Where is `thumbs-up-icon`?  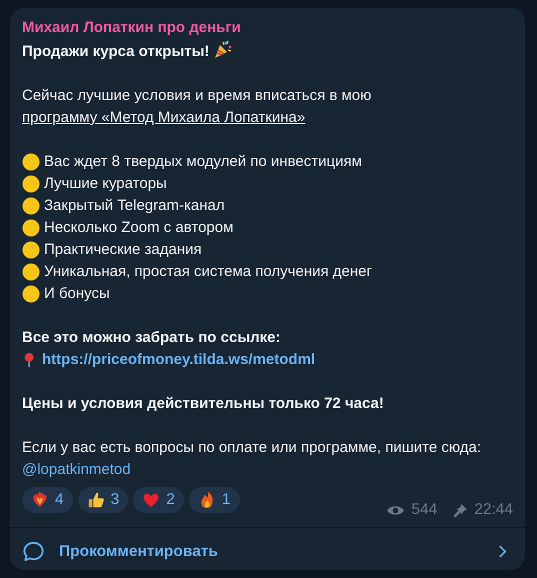
thumbs-up-icon is located at coordinates (95, 500).